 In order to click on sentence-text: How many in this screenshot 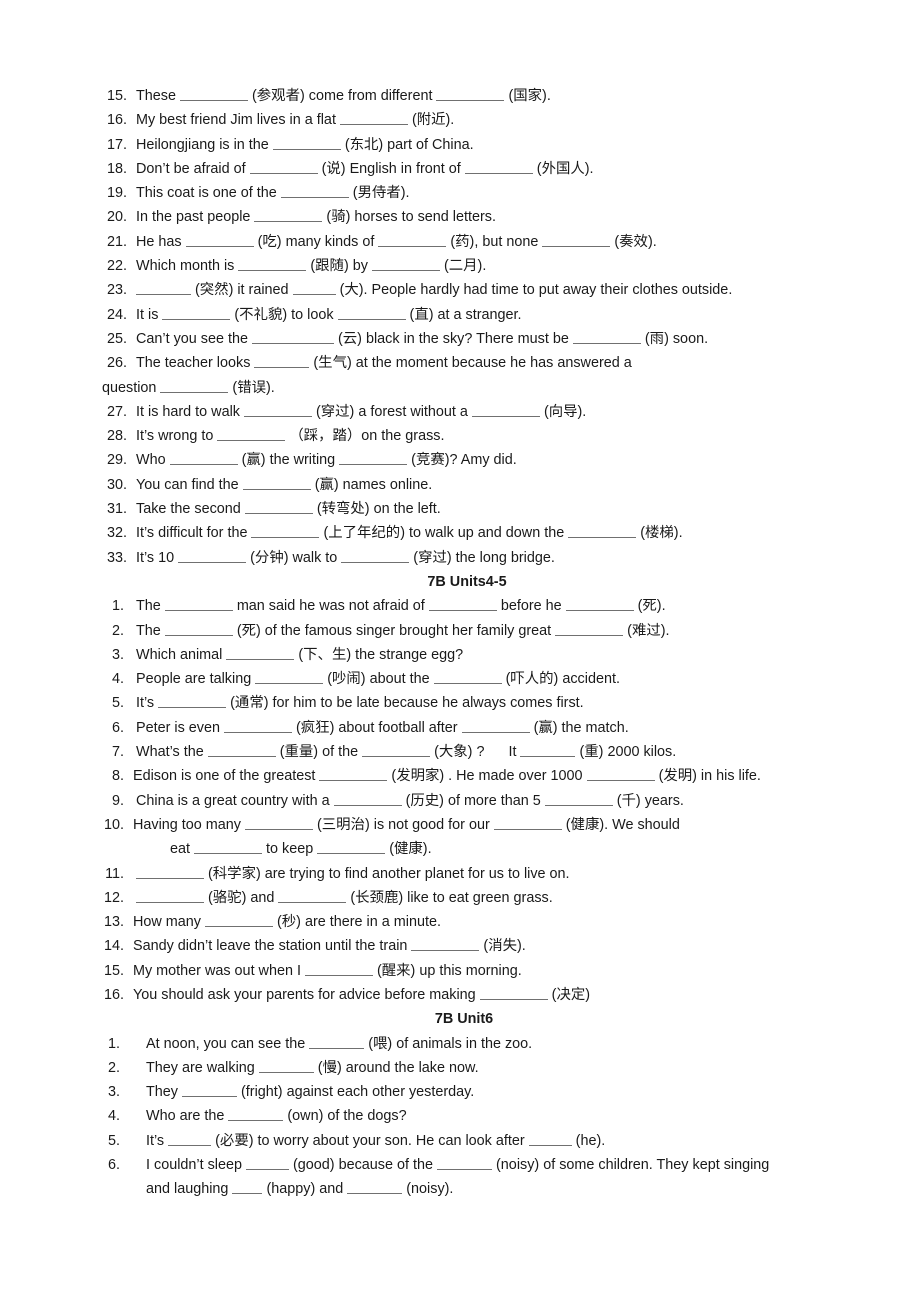, I will do `click(167, 922)`.